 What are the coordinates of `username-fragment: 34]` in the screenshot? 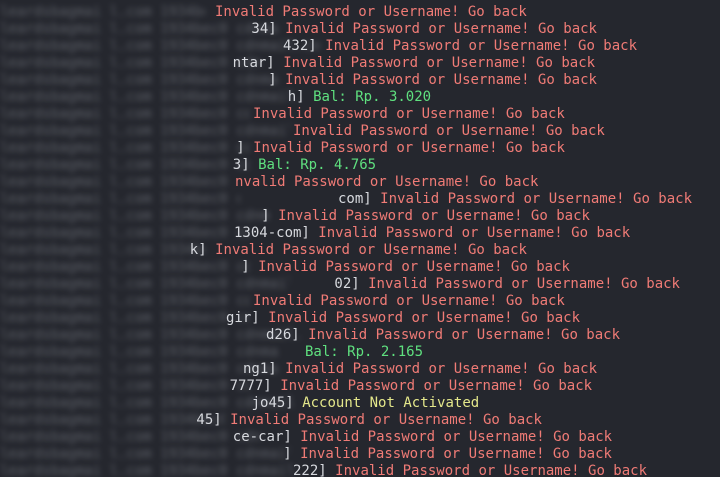 It's located at (264, 29).